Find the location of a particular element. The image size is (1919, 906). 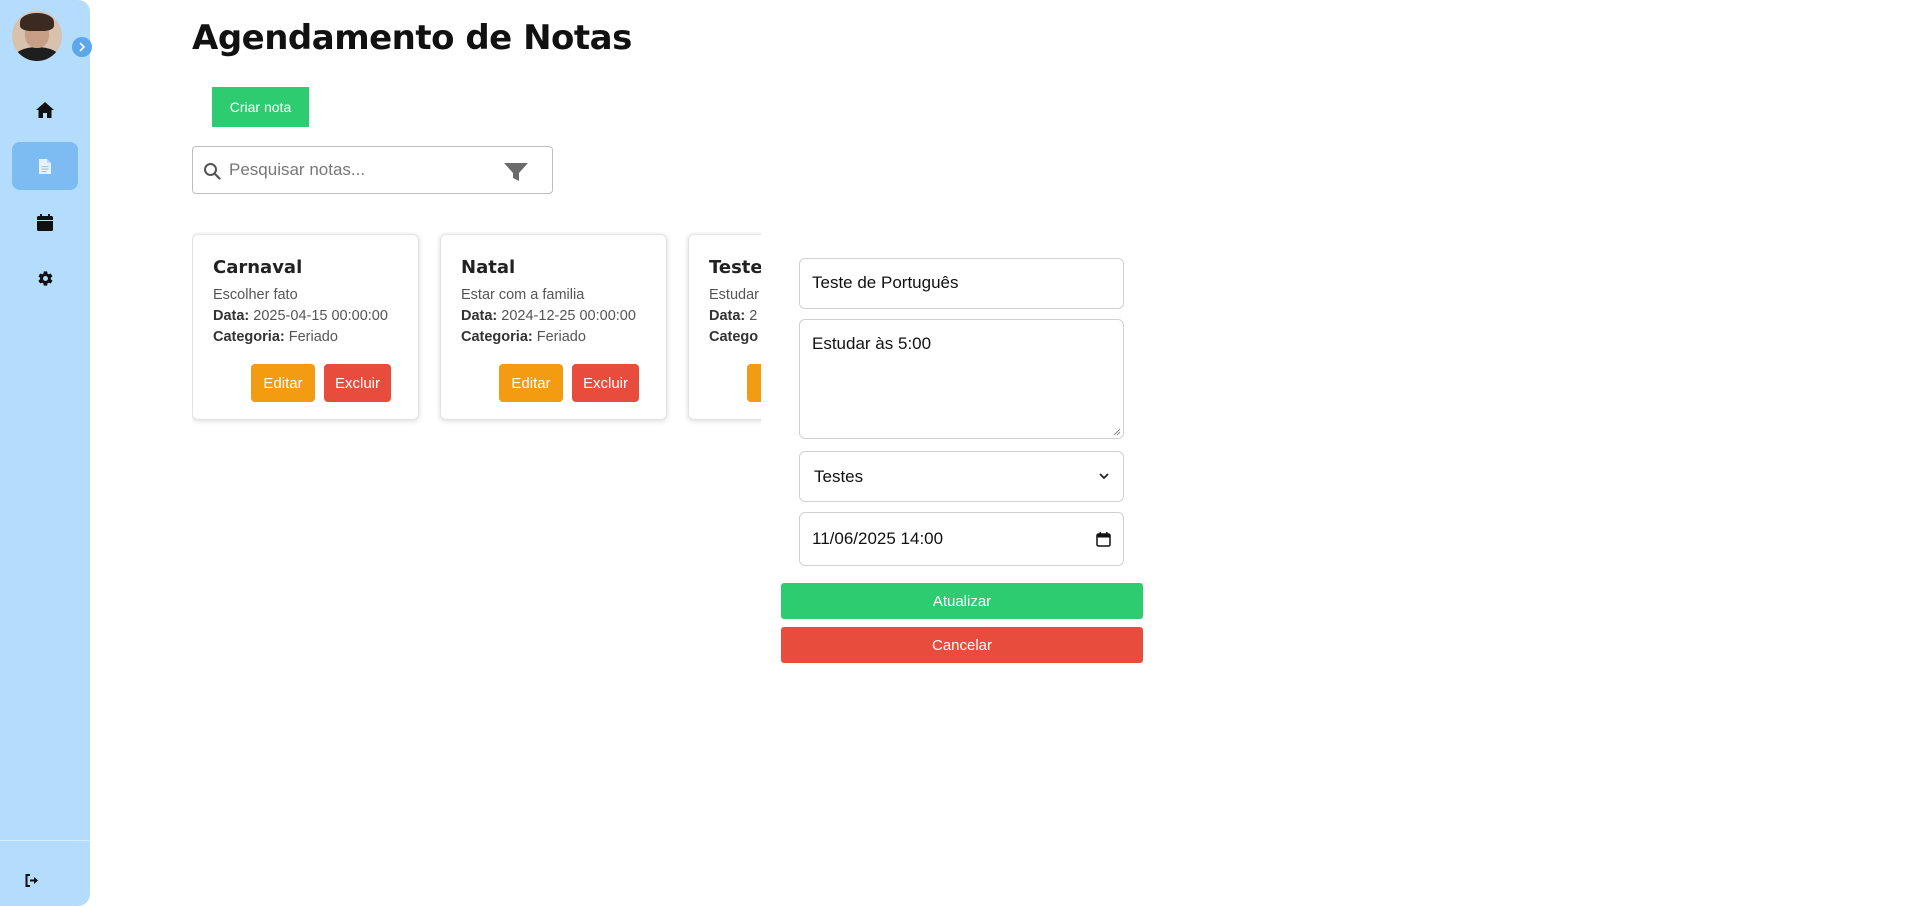

note-description: Escolher fato is located at coordinates (255, 295).